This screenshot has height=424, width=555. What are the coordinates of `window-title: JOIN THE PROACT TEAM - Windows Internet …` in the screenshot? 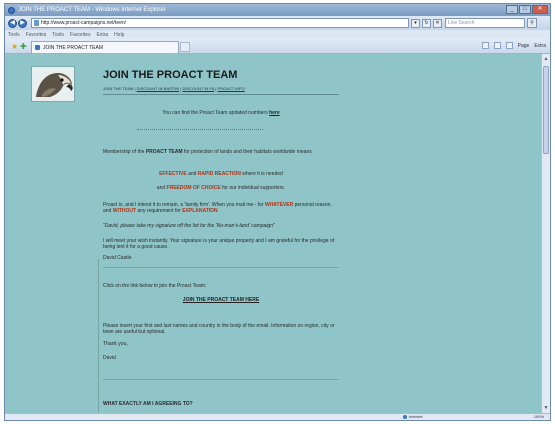 It's located at (92, 10).